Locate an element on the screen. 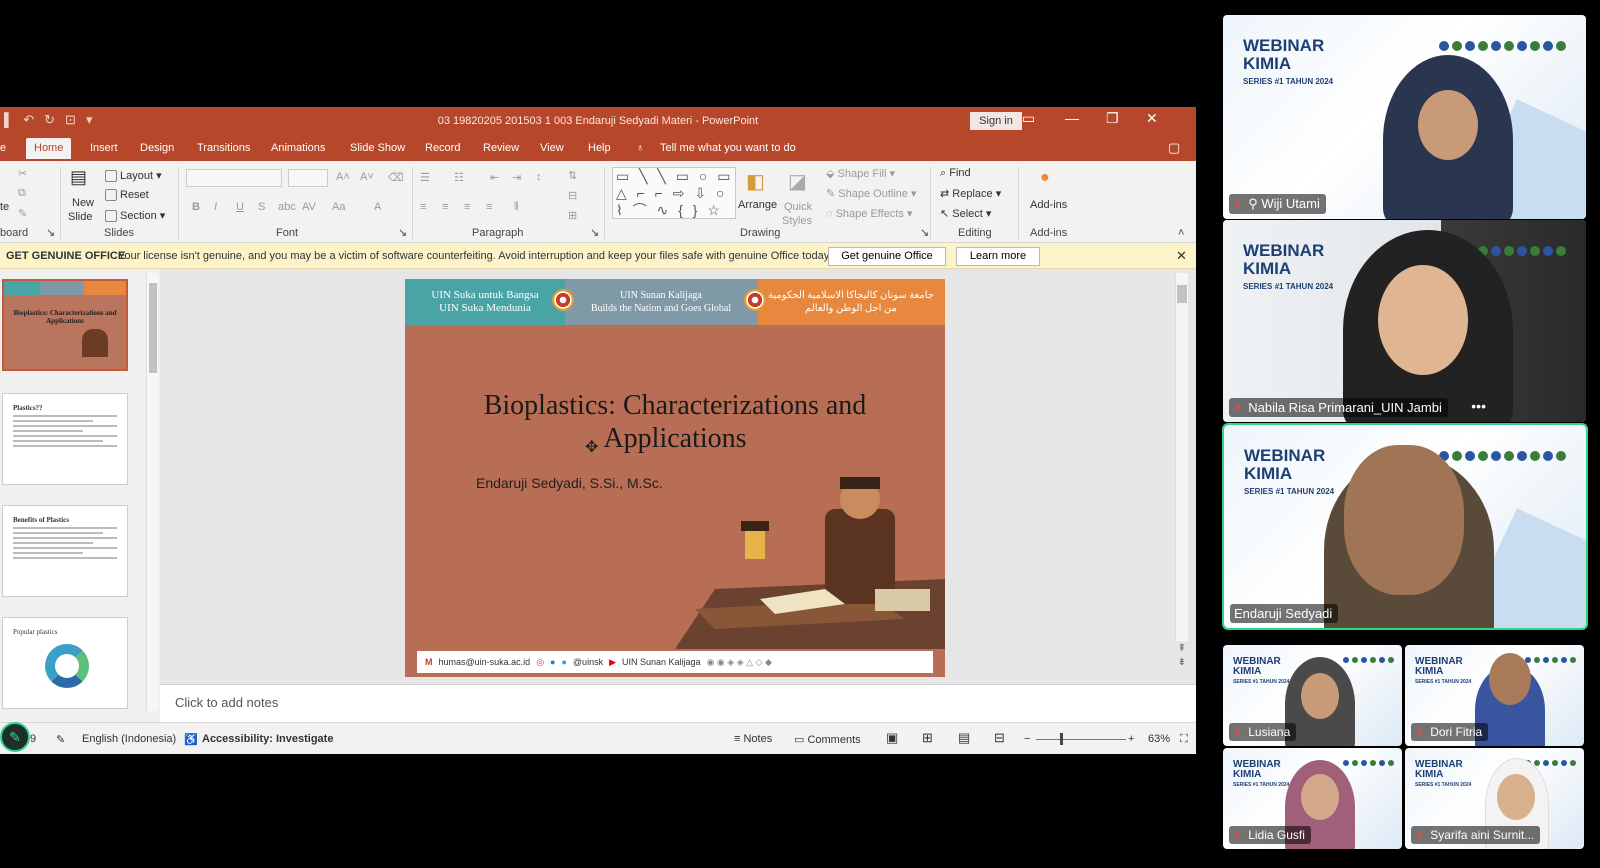 Image resolution: width=1600 pixels, height=868 pixels. reading-view-icon: ▤ is located at coordinates (964, 738).